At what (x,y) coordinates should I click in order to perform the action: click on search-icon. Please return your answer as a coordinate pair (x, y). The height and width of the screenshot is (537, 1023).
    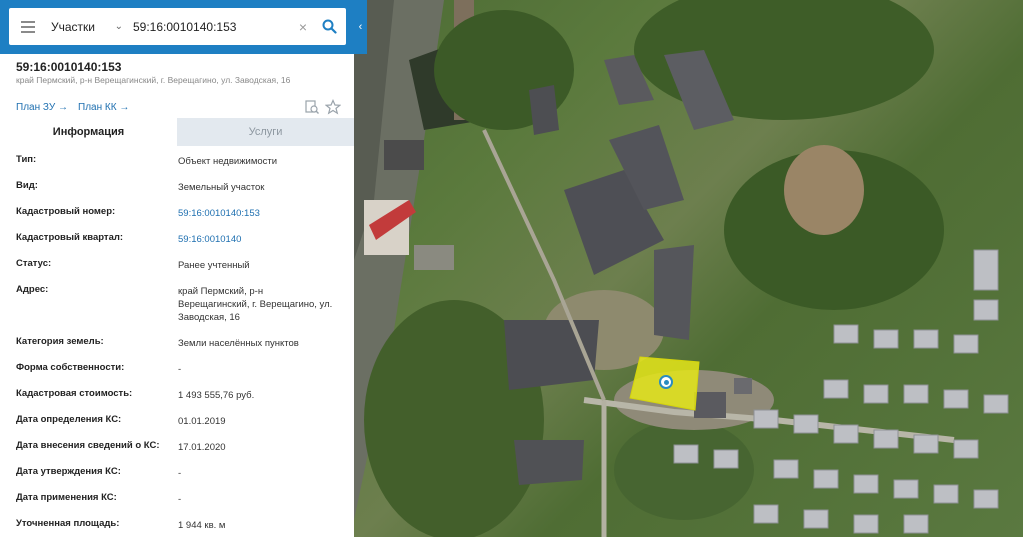
    Looking at the image, I should click on (329, 26).